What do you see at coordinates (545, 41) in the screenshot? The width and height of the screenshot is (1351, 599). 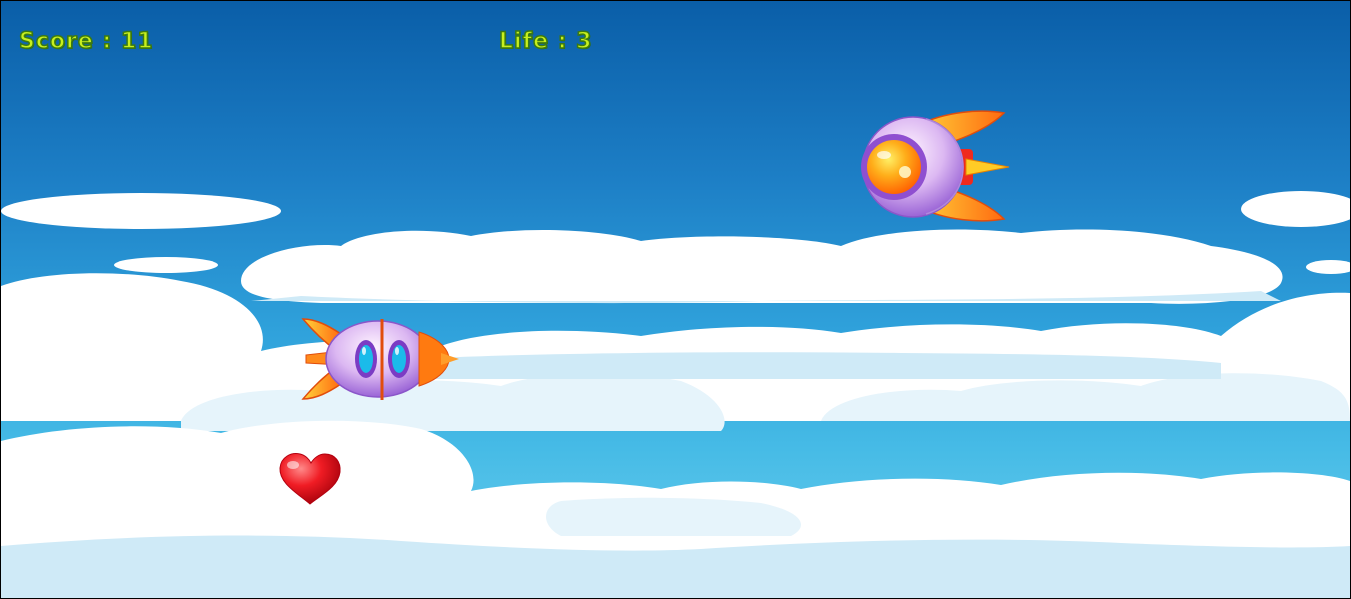 I see `life-display: Life : 3` at bounding box center [545, 41].